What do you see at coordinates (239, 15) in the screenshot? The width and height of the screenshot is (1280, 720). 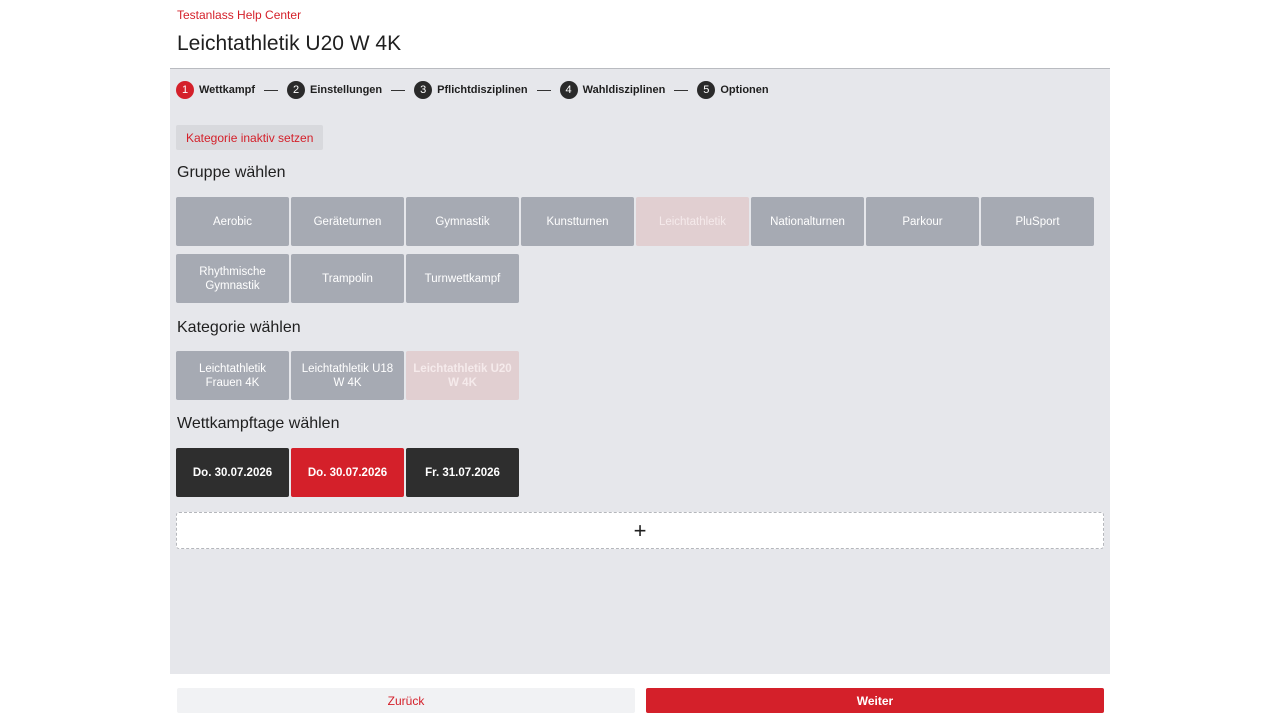 I see `brand-link: Testanlass Help Center` at bounding box center [239, 15].